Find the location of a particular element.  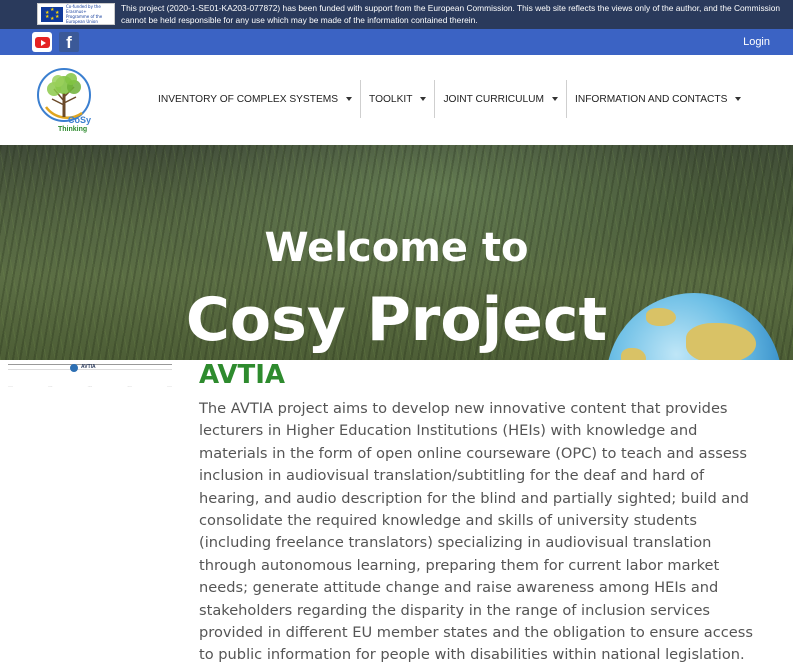

nav-item-information-contacts: INFORMATION AND CONTACTS is located at coordinates (658, 99).